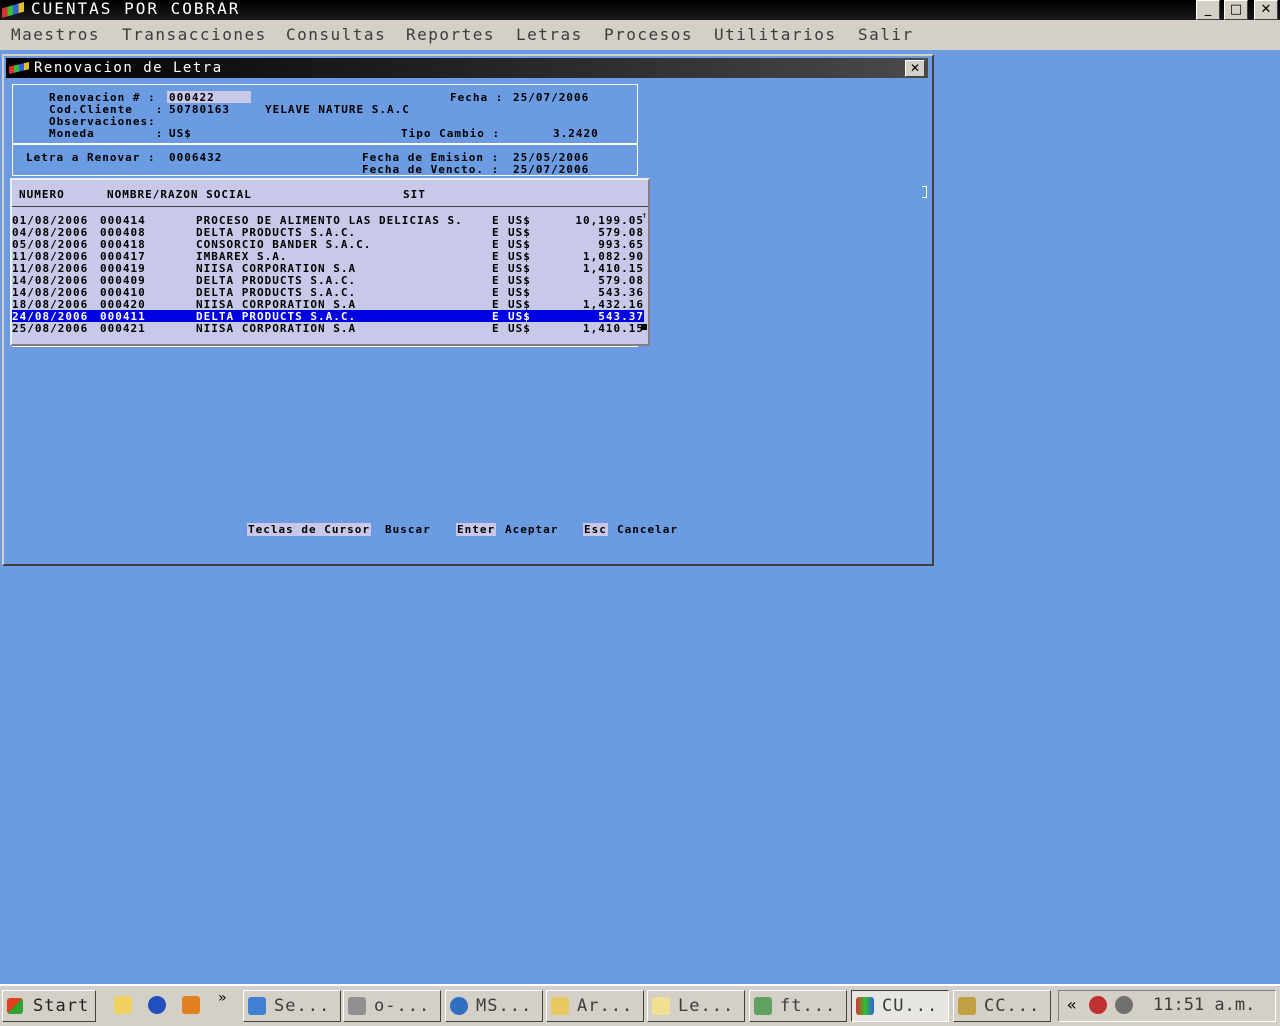 Image resolution: width=1280 pixels, height=1026 pixels. Describe the element at coordinates (123, 328) in the screenshot. I see `cell-num: 000421` at that location.